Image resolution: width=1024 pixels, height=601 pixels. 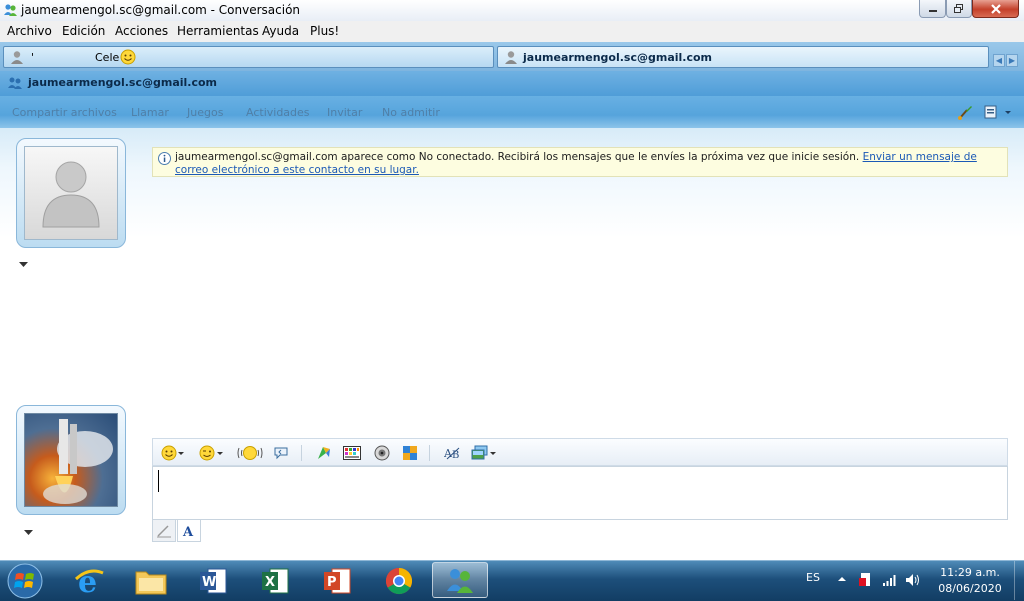 I want to click on nudge-icon, so click(x=250, y=453).